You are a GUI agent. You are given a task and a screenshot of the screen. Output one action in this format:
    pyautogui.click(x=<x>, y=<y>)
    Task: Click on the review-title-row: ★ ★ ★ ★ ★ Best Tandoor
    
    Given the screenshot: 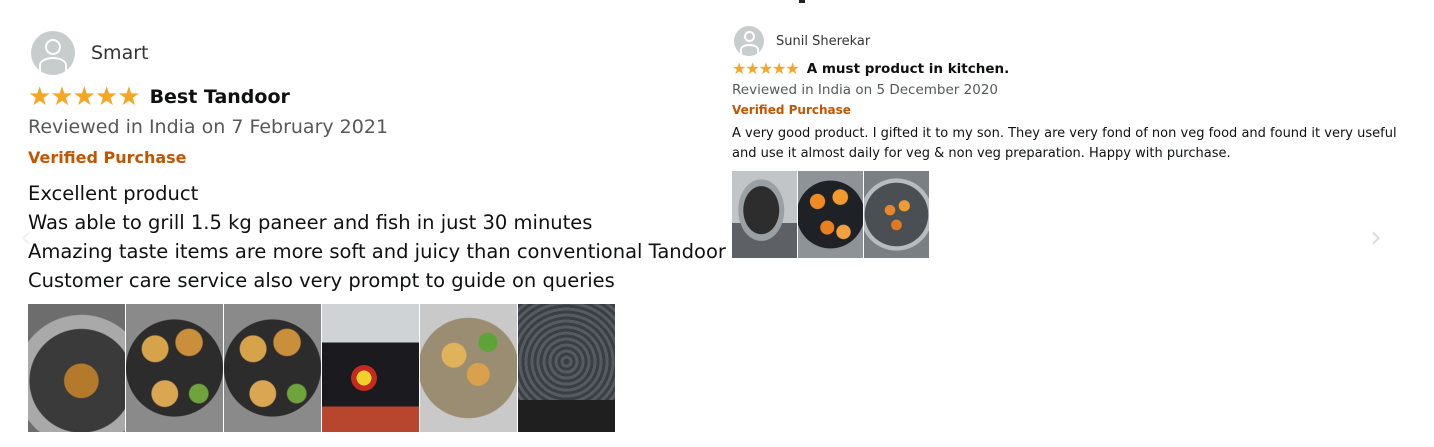 What is the action you would take?
    pyautogui.click(x=159, y=97)
    